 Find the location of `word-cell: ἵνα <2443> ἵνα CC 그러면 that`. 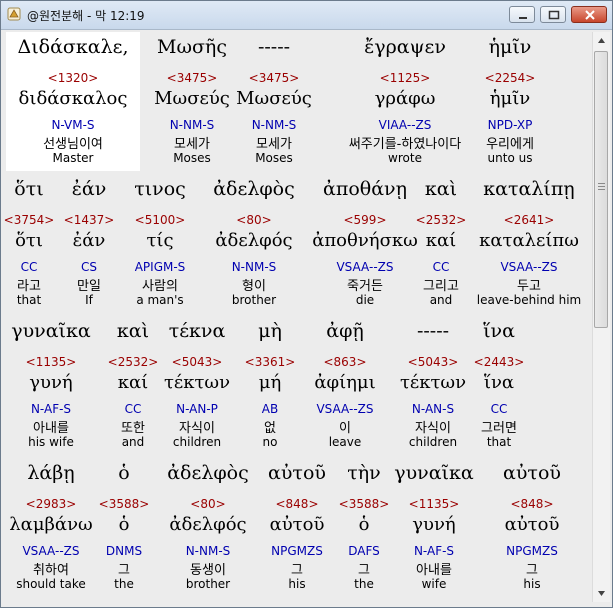

word-cell: ἵνα <2443> ἵνα CC 그러면 that is located at coordinates (499, 387).